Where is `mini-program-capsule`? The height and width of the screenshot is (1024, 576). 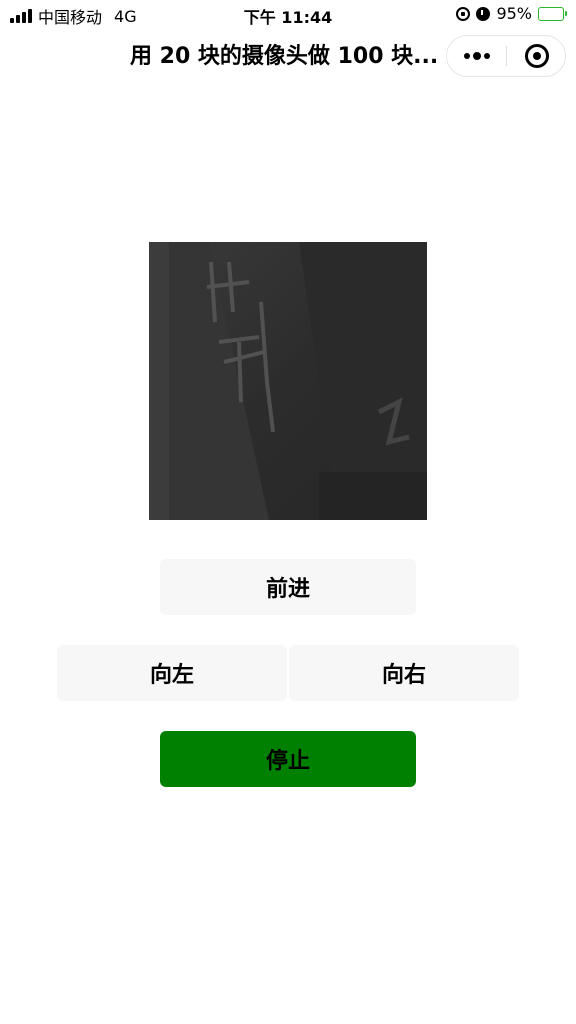 mini-program-capsule is located at coordinates (506, 56).